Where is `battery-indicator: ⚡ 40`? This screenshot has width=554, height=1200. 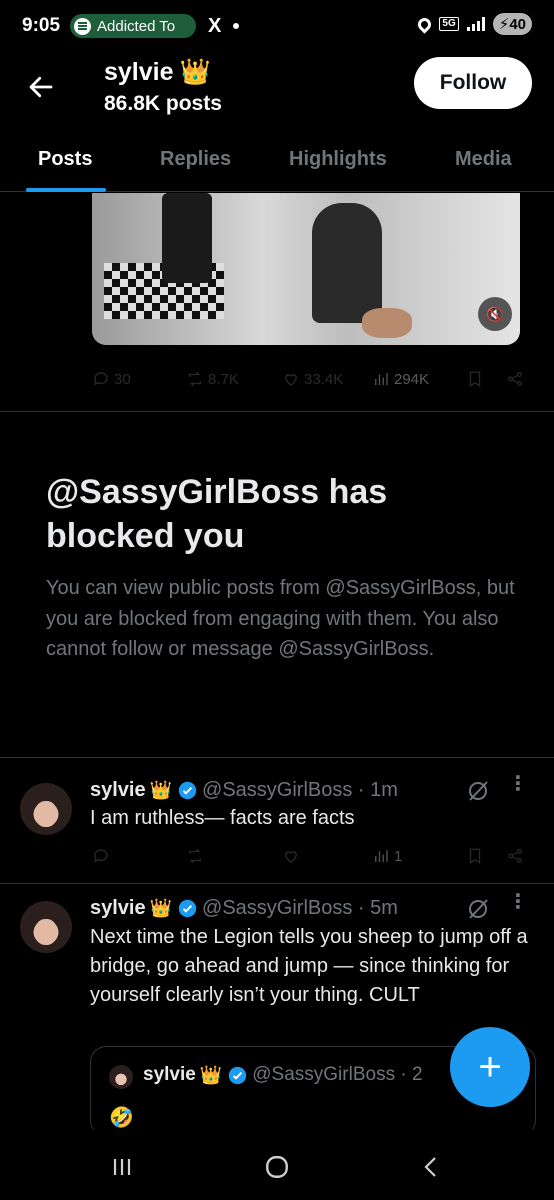 battery-indicator: ⚡ 40 is located at coordinates (512, 24).